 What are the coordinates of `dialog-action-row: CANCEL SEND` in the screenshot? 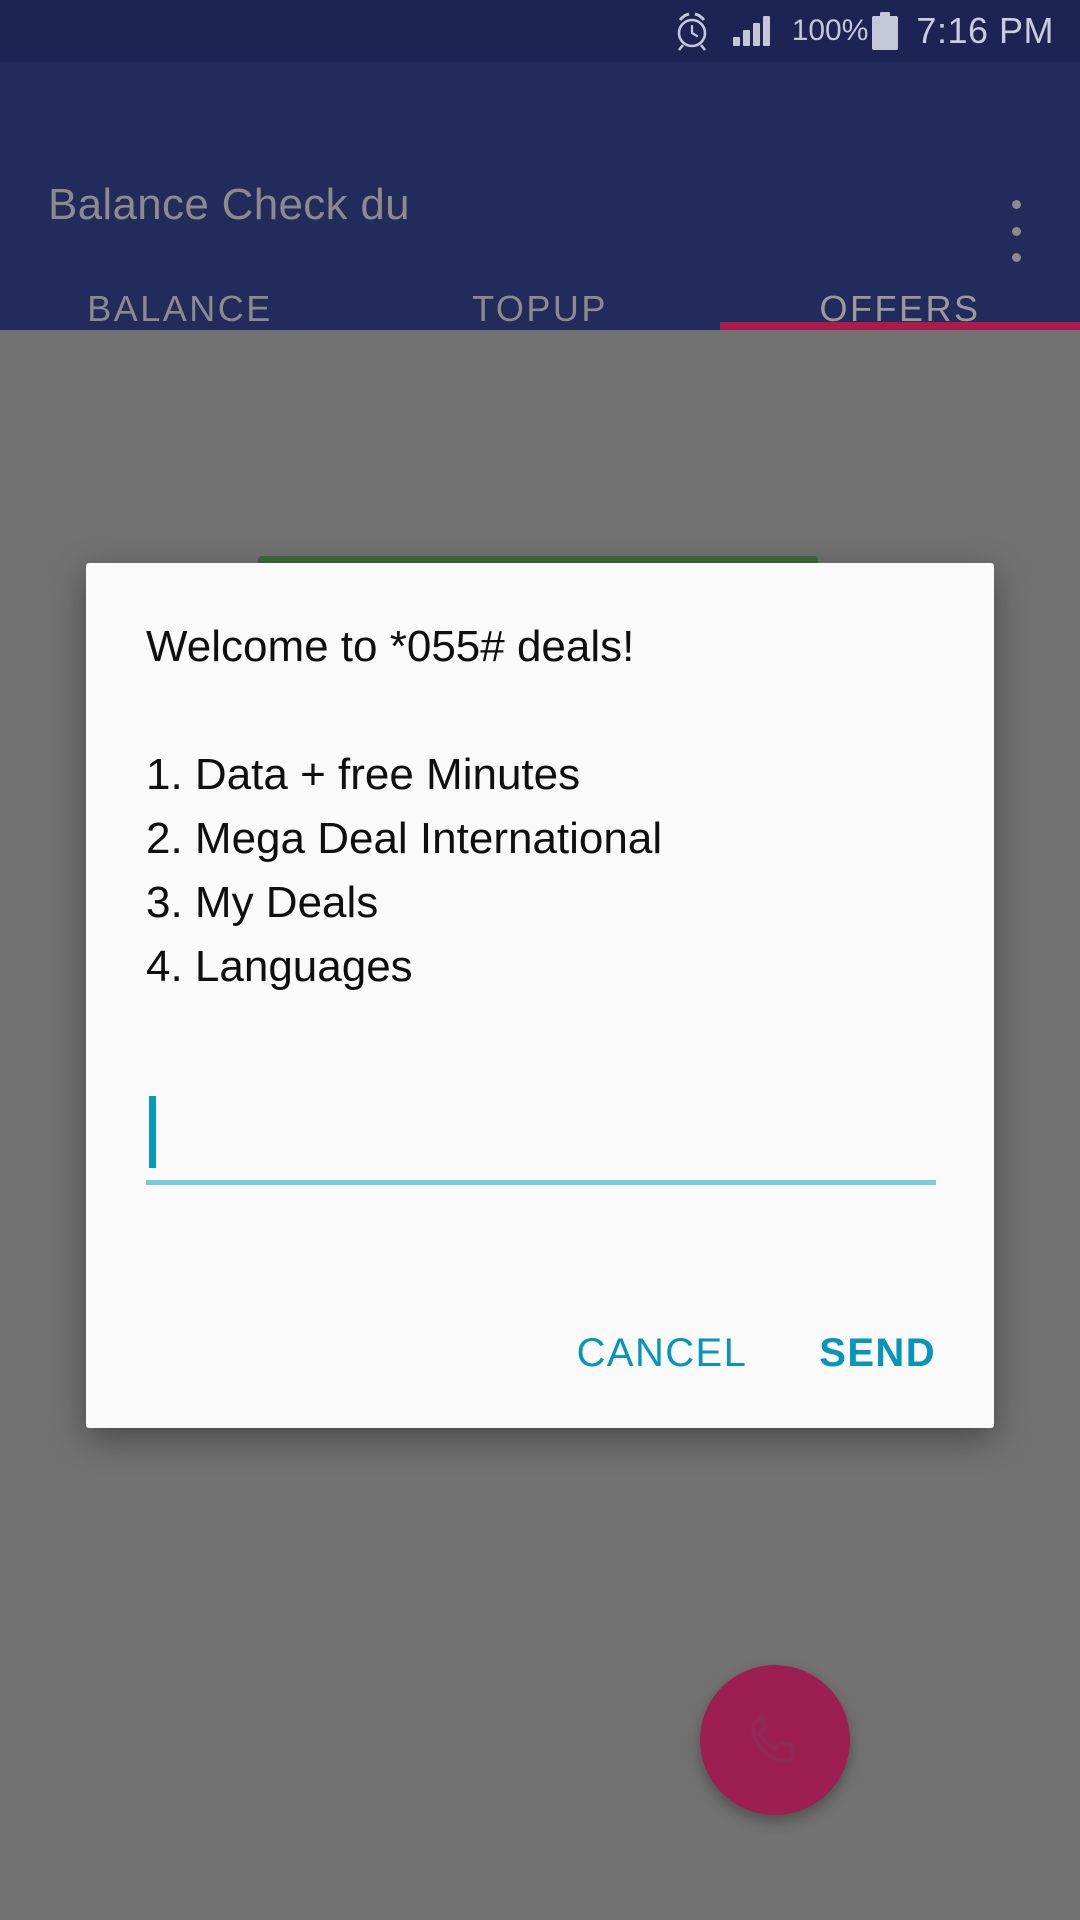 It's located at (755, 1353).